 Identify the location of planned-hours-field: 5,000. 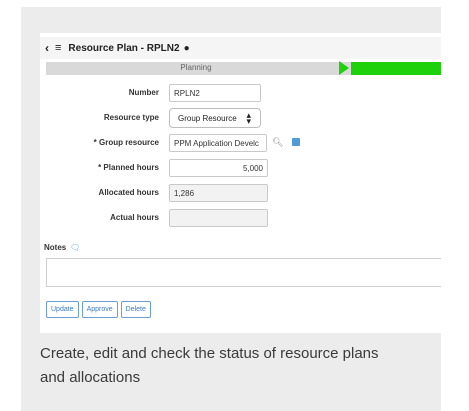
(218, 168).